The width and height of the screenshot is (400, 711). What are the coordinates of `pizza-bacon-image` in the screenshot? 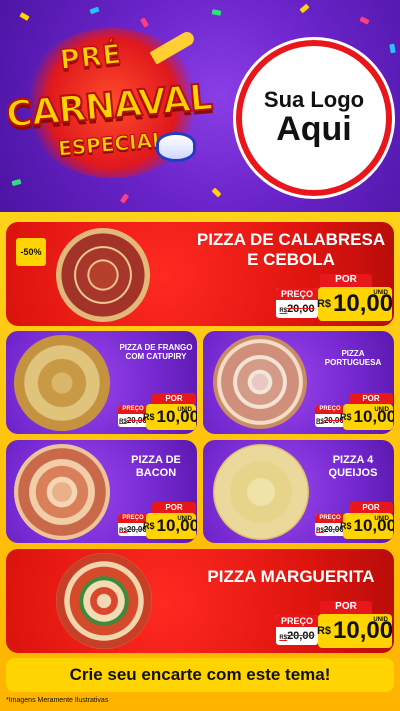 It's located at (62, 492).